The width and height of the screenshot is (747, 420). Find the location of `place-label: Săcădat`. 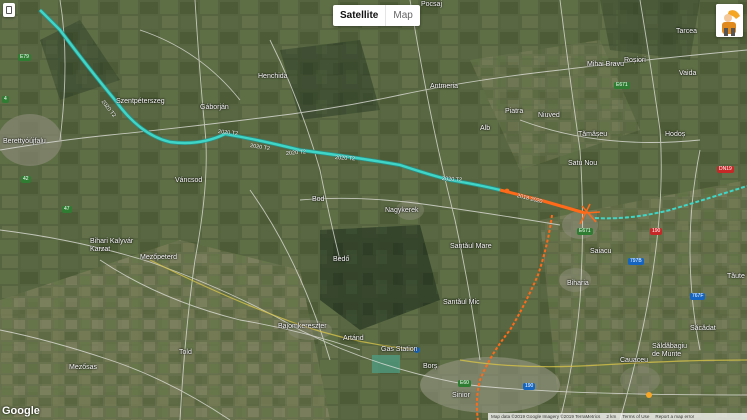

place-label: Săcădat is located at coordinates (703, 328).